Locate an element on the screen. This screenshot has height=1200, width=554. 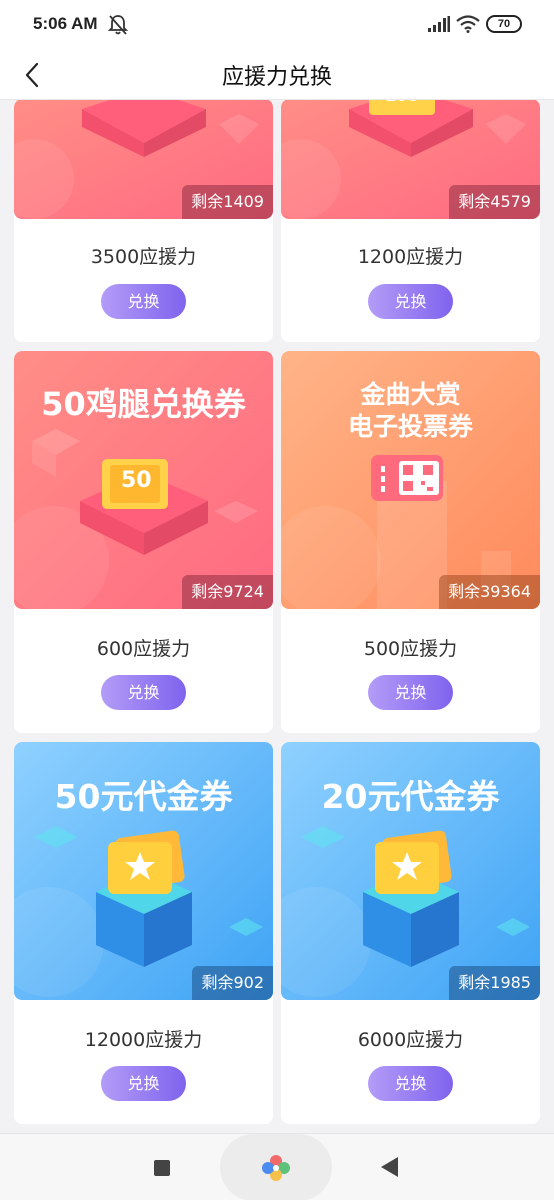
card-title-line1: 金曲大赏 is located at coordinates (410, 394).